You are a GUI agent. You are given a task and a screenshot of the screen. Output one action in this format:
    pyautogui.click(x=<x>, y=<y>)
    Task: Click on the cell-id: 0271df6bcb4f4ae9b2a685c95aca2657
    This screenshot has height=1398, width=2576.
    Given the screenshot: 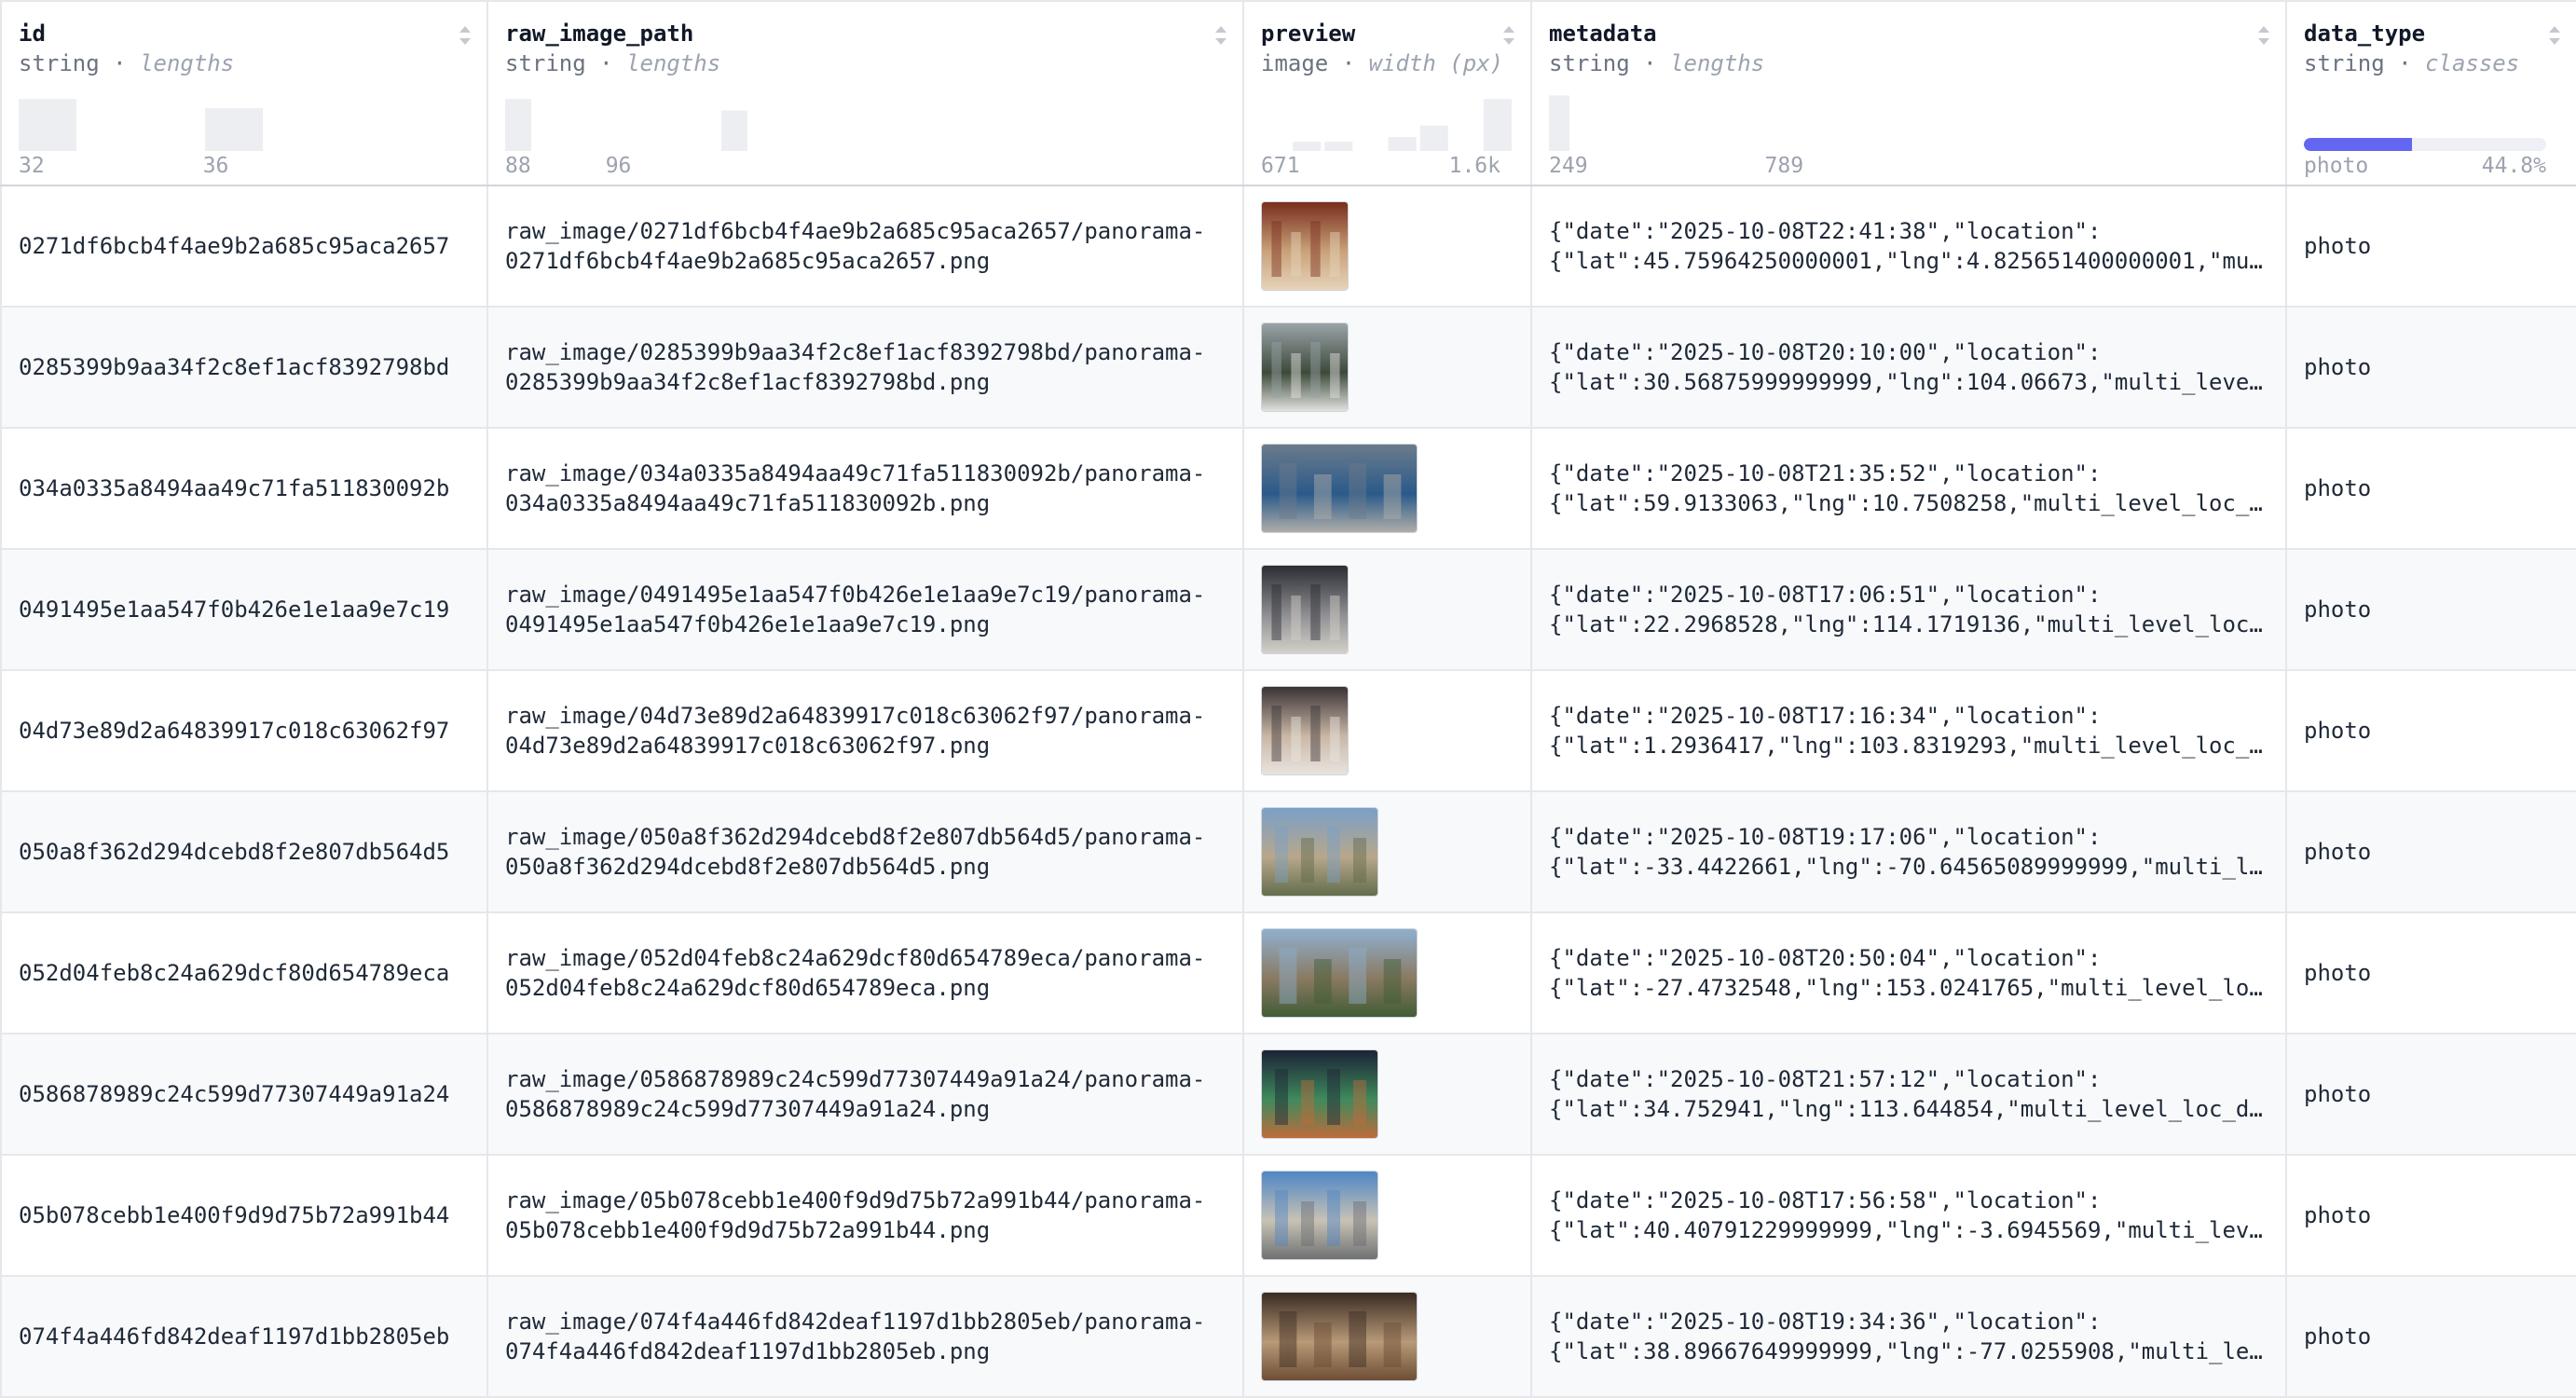 What is the action you would take?
    pyautogui.click(x=244, y=246)
    